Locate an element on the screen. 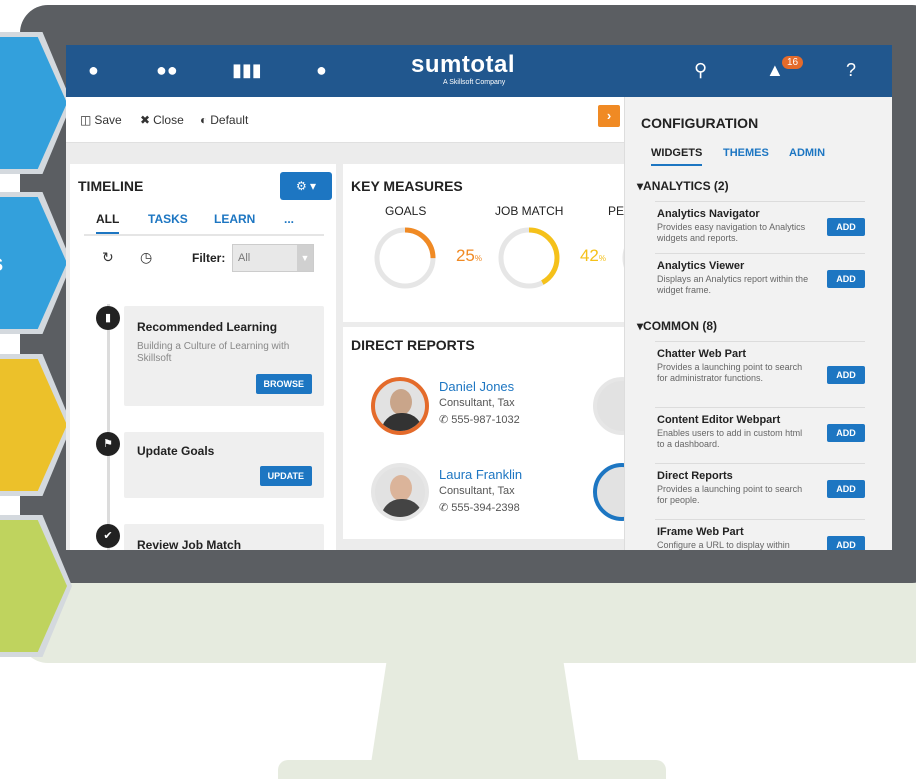 Image resolution: width=916 pixels, height=779 pixels. browse-button: BROWSE is located at coordinates (283, 384).